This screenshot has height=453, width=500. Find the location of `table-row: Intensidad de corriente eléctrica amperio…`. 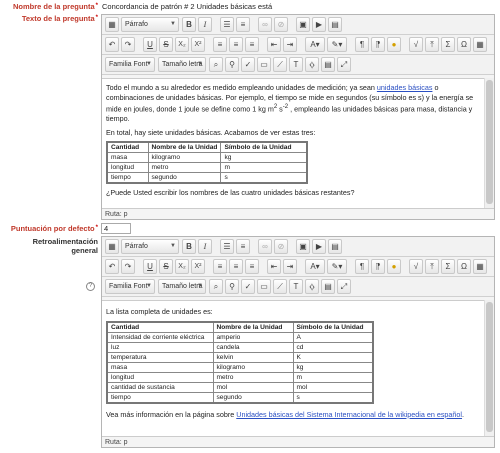

table-row: Intensidad de corriente eléctrica amperio… is located at coordinates (240, 337).